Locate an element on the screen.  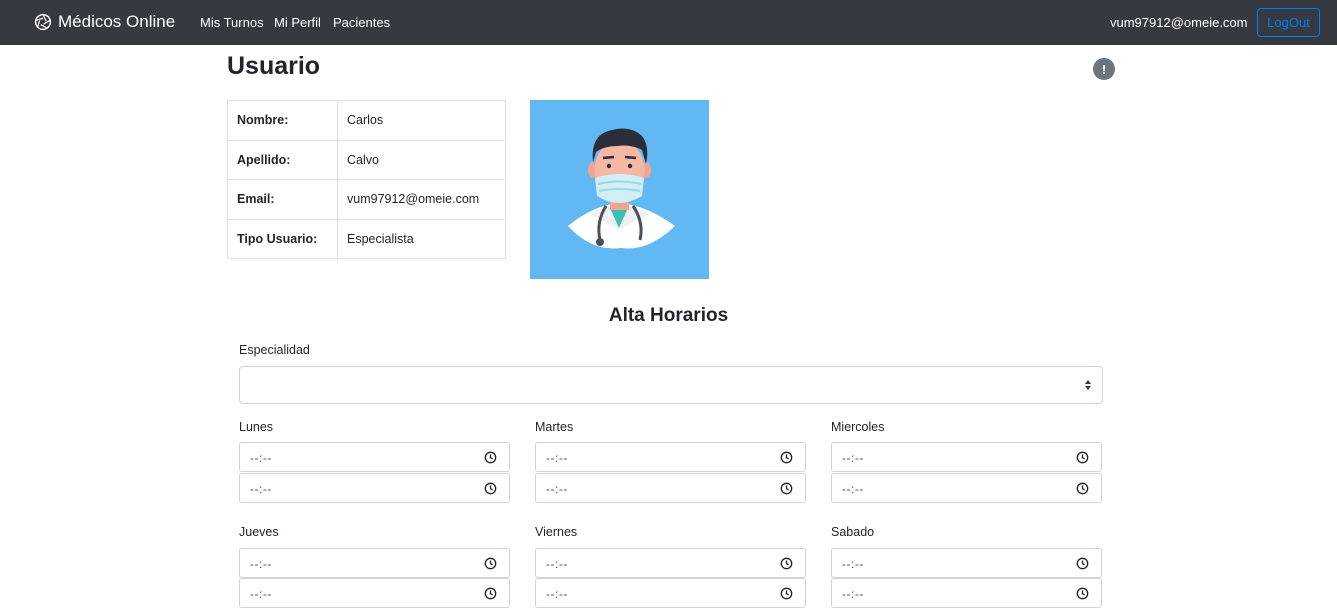
doctor-avatar-icon is located at coordinates (621, 188).